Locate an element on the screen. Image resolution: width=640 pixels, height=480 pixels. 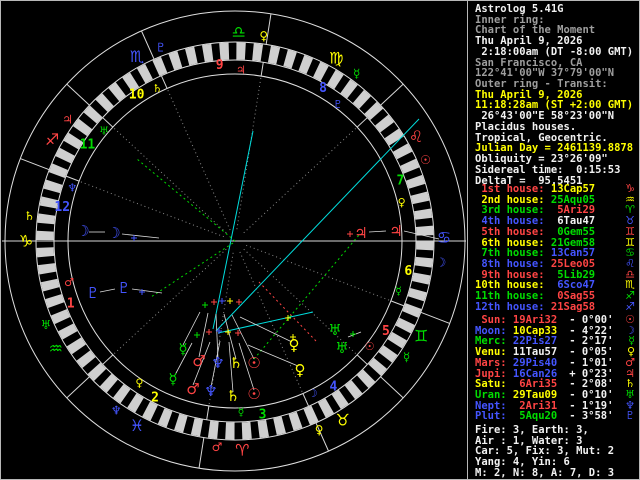
planet-position-value: 29Pis40 is located at coordinates (532, 362).